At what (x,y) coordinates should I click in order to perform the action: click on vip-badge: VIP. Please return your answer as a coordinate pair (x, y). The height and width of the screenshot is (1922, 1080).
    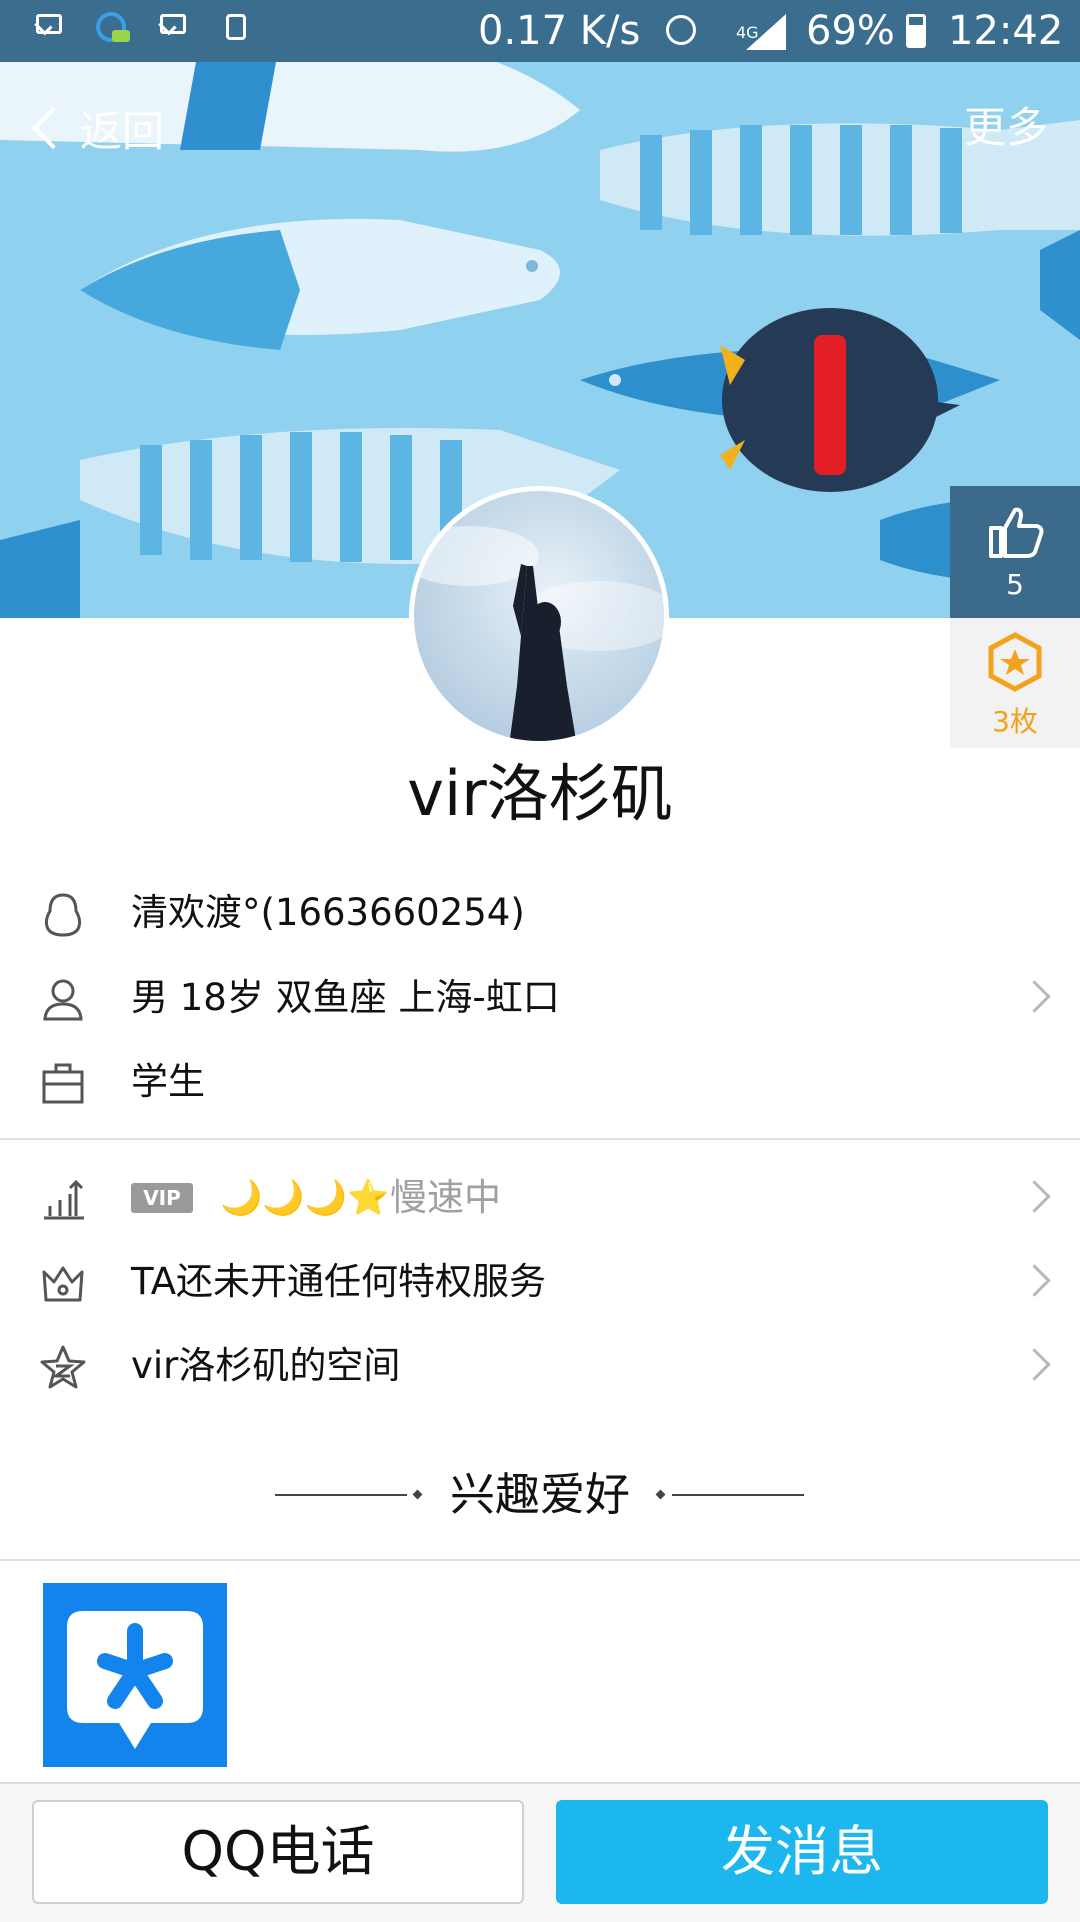
    Looking at the image, I should click on (162, 1198).